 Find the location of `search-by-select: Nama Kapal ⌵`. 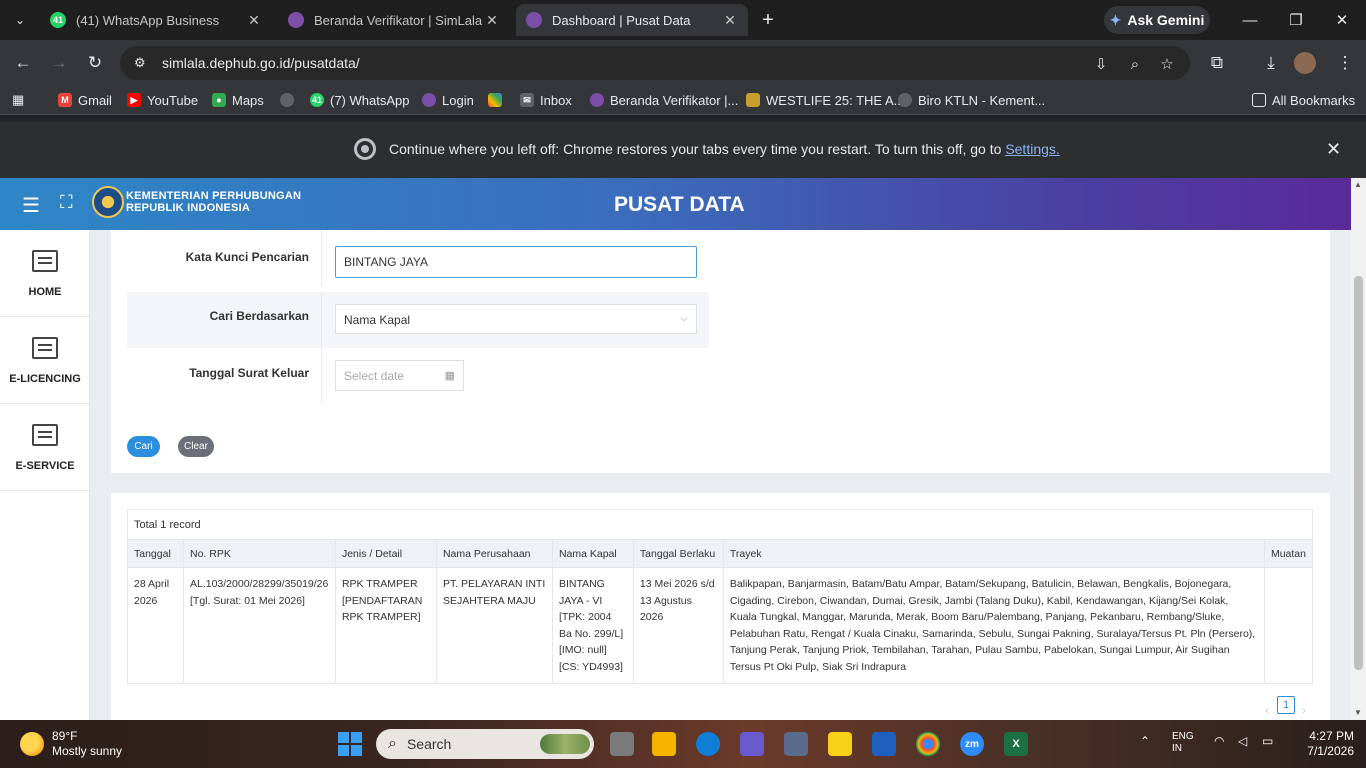

search-by-select: Nama Kapal ⌵ is located at coordinates (516, 319).